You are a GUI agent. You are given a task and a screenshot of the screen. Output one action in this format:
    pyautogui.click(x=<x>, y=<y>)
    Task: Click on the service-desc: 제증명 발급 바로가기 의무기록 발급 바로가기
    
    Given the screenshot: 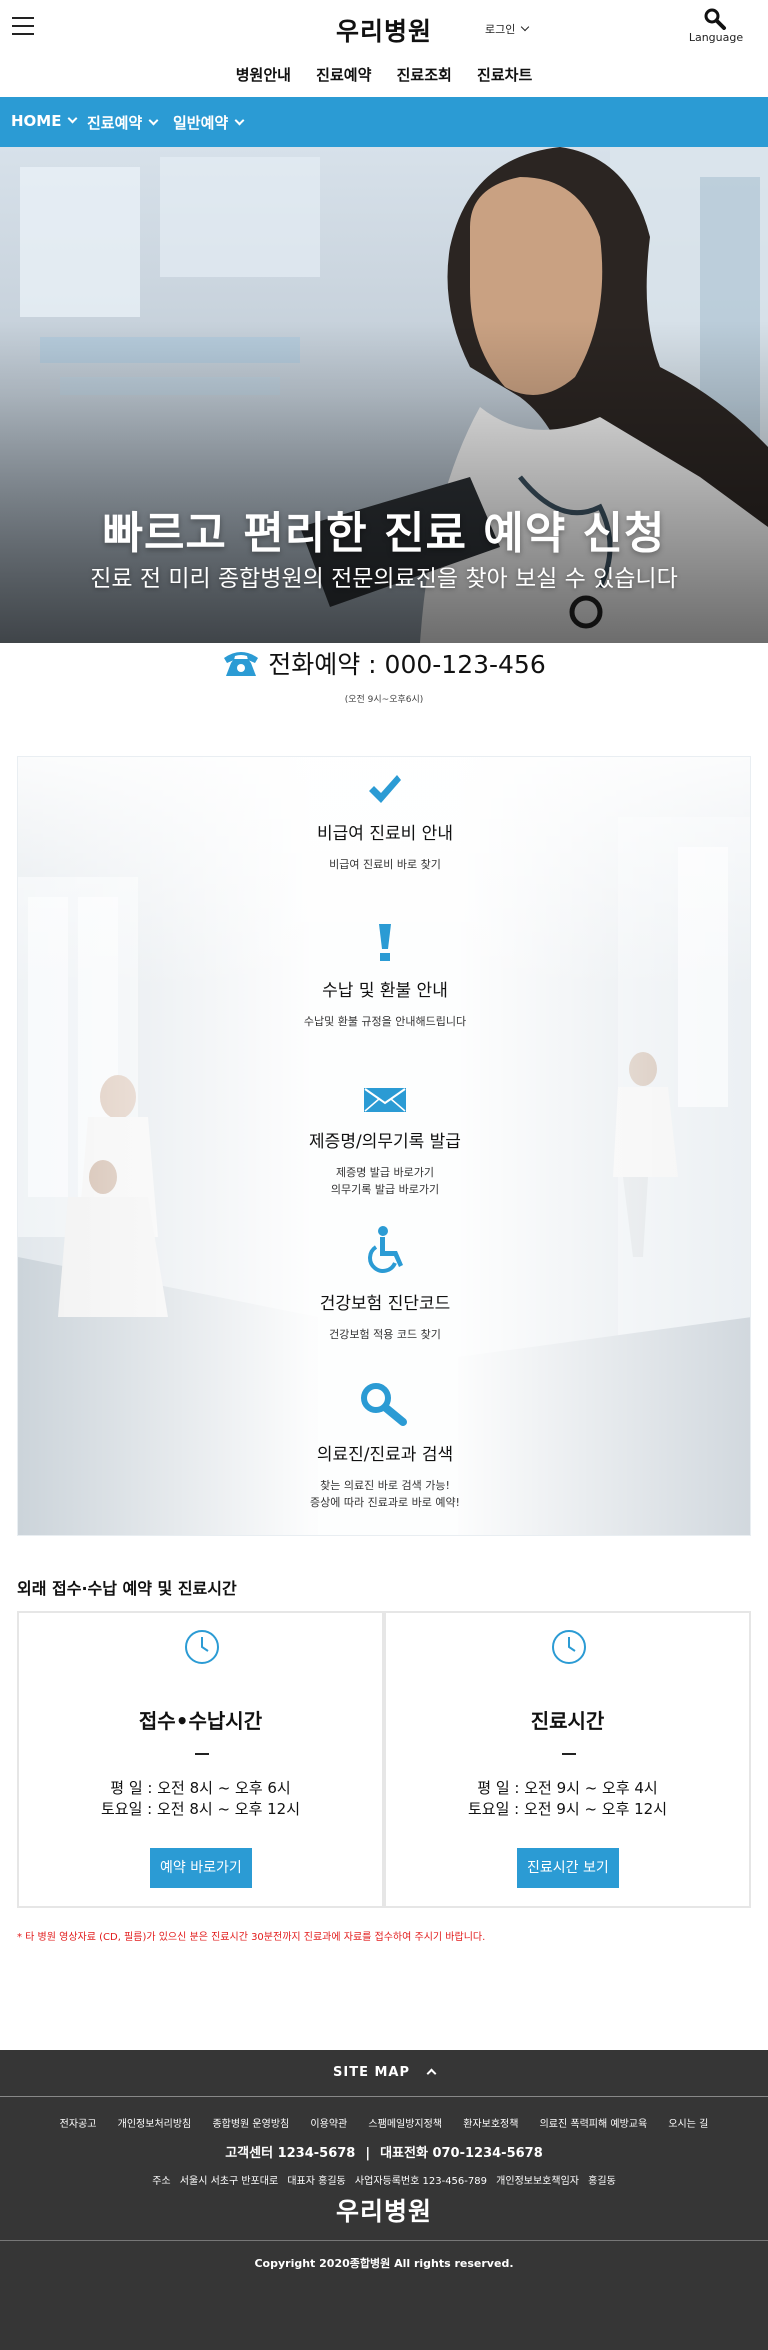 What is the action you would take?
    pyautogui.click(x=384, y=1181)
    